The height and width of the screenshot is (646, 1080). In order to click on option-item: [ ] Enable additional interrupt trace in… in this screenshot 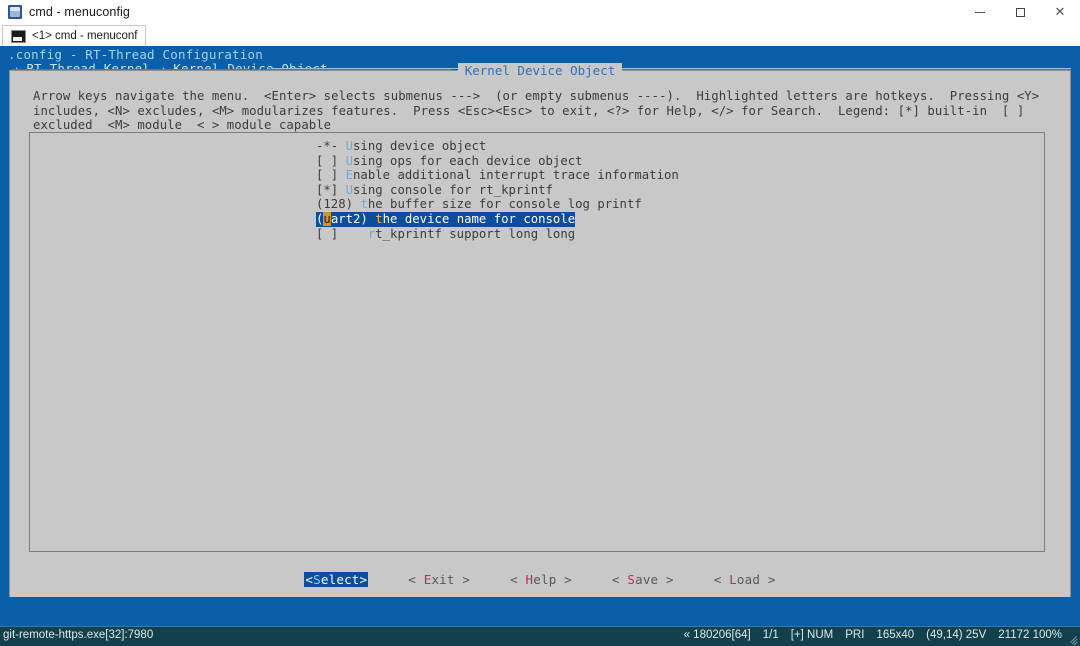, I will do `click(497, 175)`.